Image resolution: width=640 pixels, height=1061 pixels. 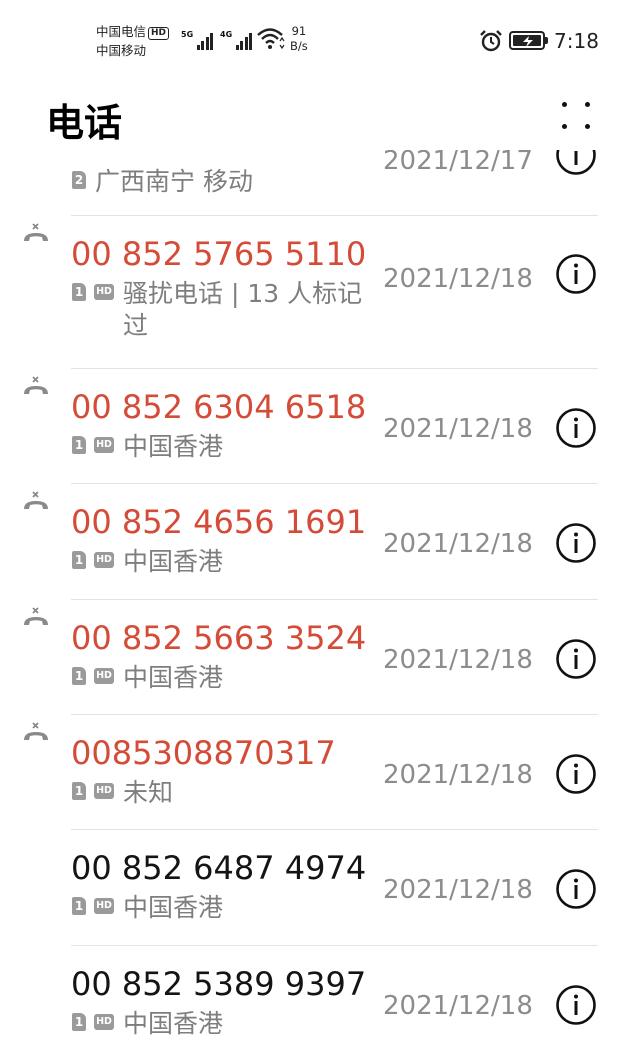 I want to click on page-title: 电话, so click(x=84, y=123).